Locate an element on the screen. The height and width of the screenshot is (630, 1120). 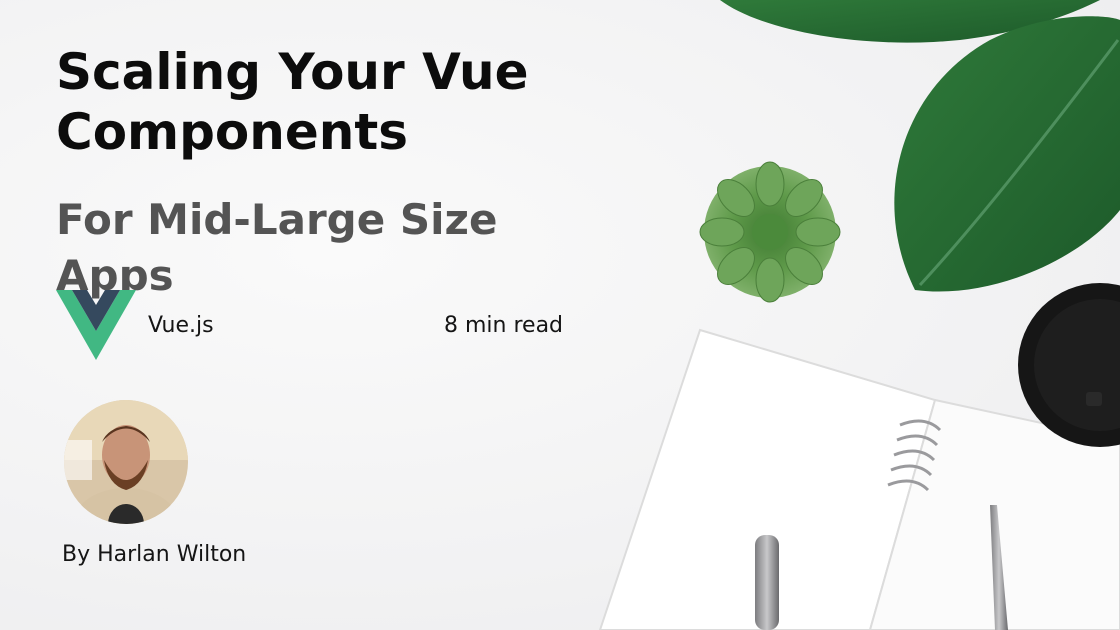
author-avatar is located at coordinates (126, 462).